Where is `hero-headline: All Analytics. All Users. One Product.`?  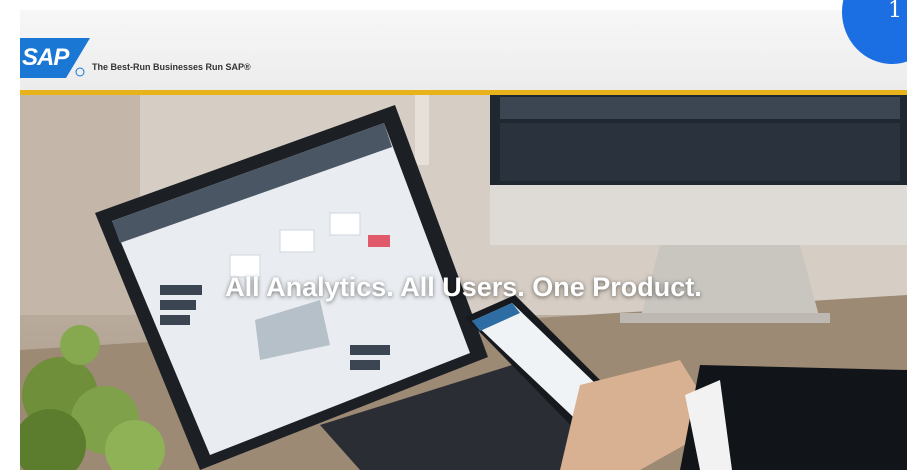
hero-headline: All Analytics. All Users. One Product. is located at coordinates (463, 287).